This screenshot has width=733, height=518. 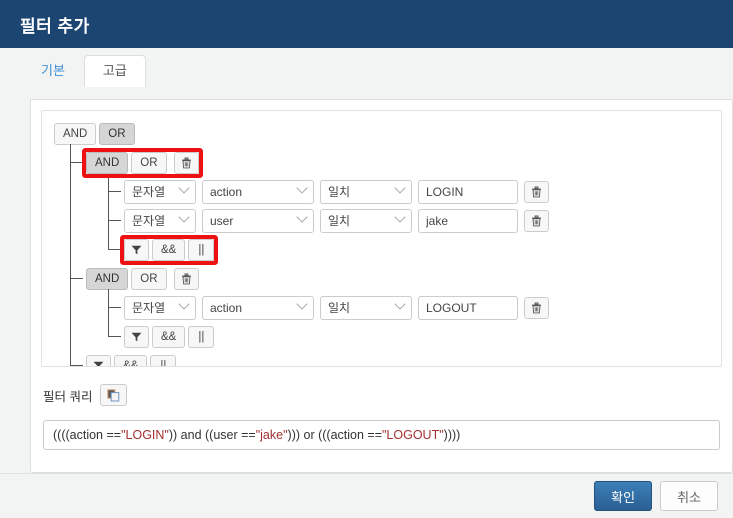 What do you see at coordinates (226, 307) in the screenshot?
I see `condition-3-field-value: action` at bounding box center [226, 307].